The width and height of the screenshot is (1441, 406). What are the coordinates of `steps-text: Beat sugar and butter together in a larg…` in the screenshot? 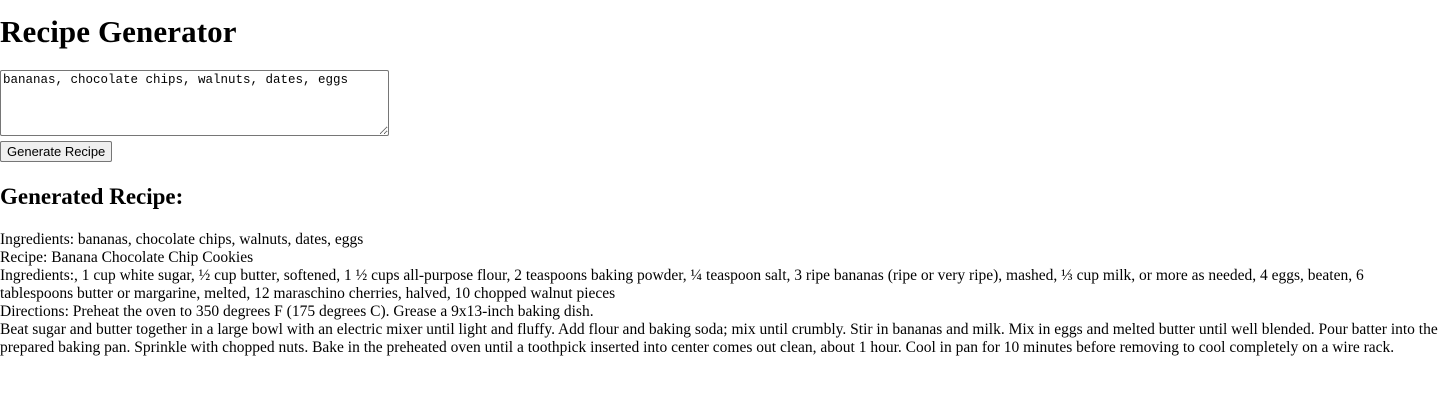 It's located at (719, 338).